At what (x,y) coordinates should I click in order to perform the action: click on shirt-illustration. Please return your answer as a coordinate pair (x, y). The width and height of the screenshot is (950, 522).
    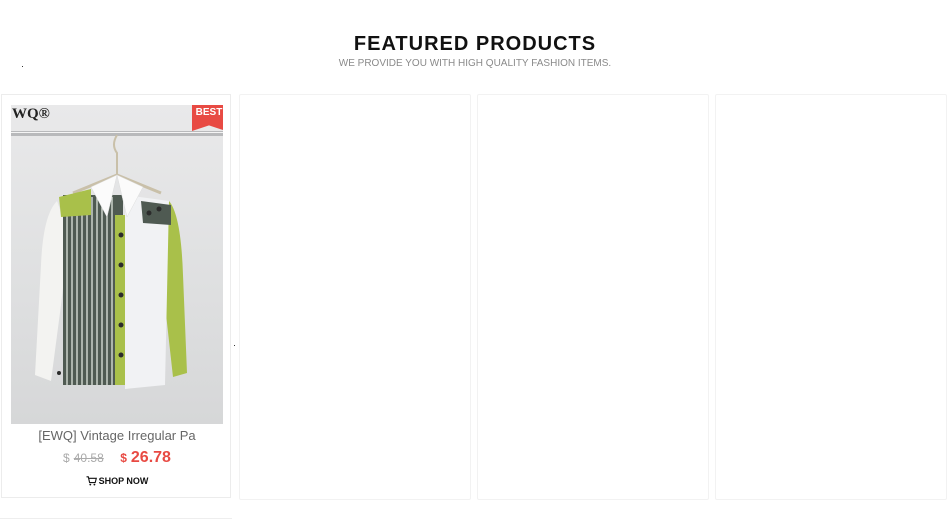
    Looking at the image, I should click on (117, 260).